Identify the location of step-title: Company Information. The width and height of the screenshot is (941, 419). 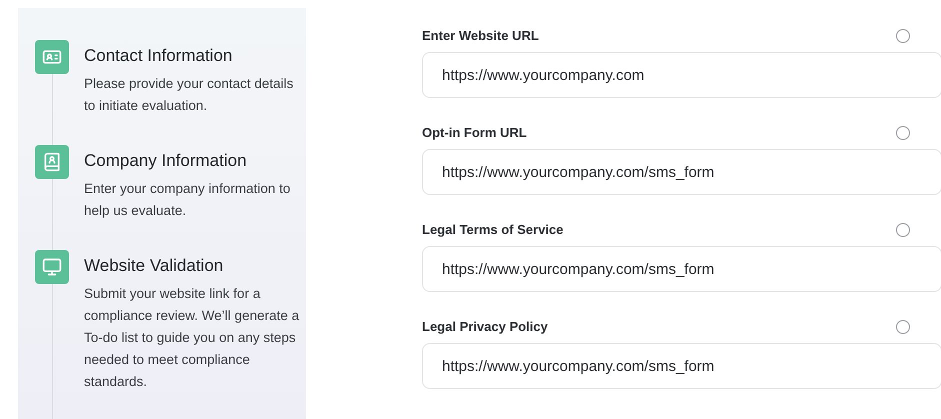
(166, 161).